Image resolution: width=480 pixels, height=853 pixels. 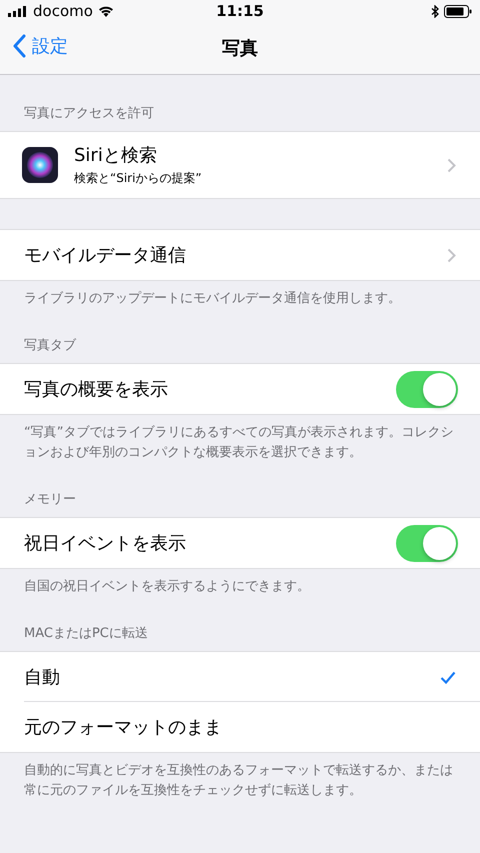 What do you see at coordinates (239, 442) in the screenshot?
I see `section-footer: “写真”タブではライブラリにあるすべての写真が表示されます。コレクションおよび年別のコンパクトな概要表示を選択できます。` at bounding box center [239, 442].